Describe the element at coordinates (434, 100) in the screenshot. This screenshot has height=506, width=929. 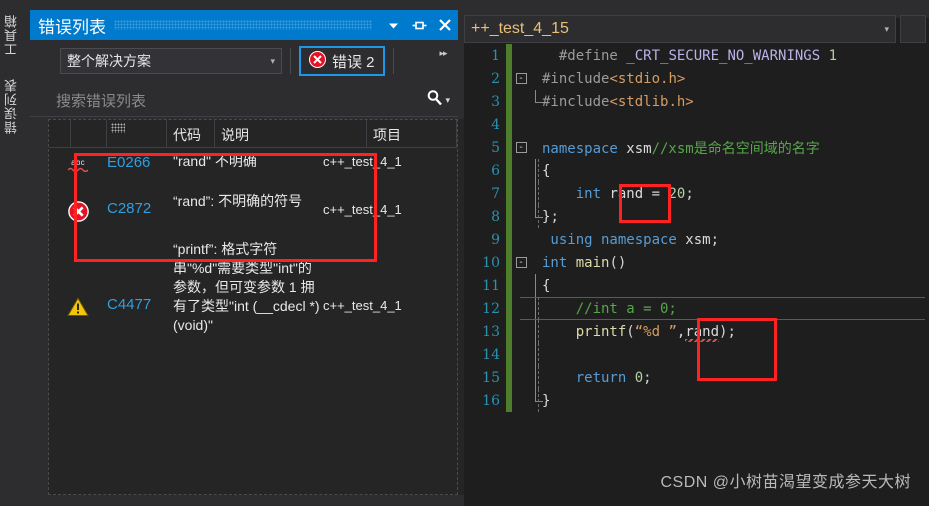
I see `search-icon` at that location.